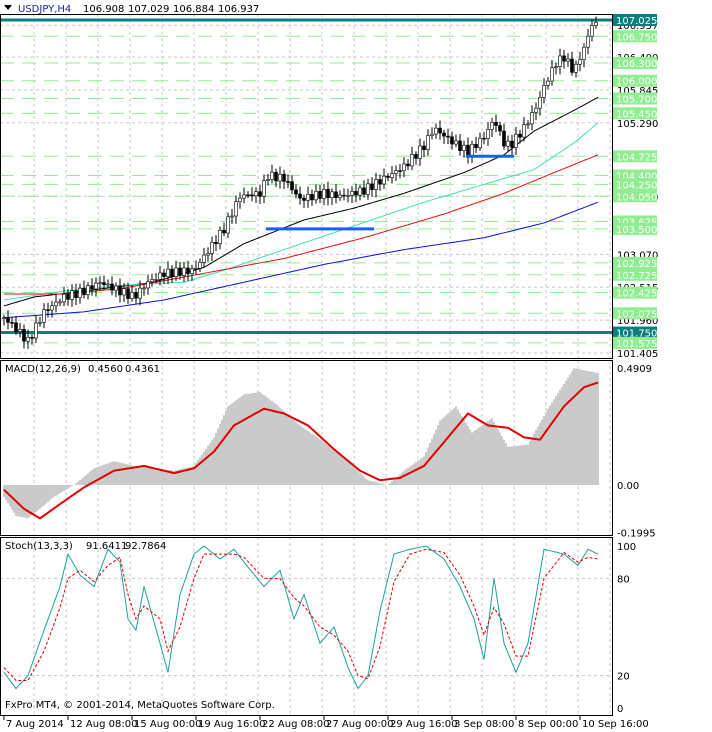 The height and width of the screenshot is (732, 712). What do you see at coordinates (142, 369) in the screenshot?
I see `macd-signal-value: 0.4361` at bounding box center [142, 369].